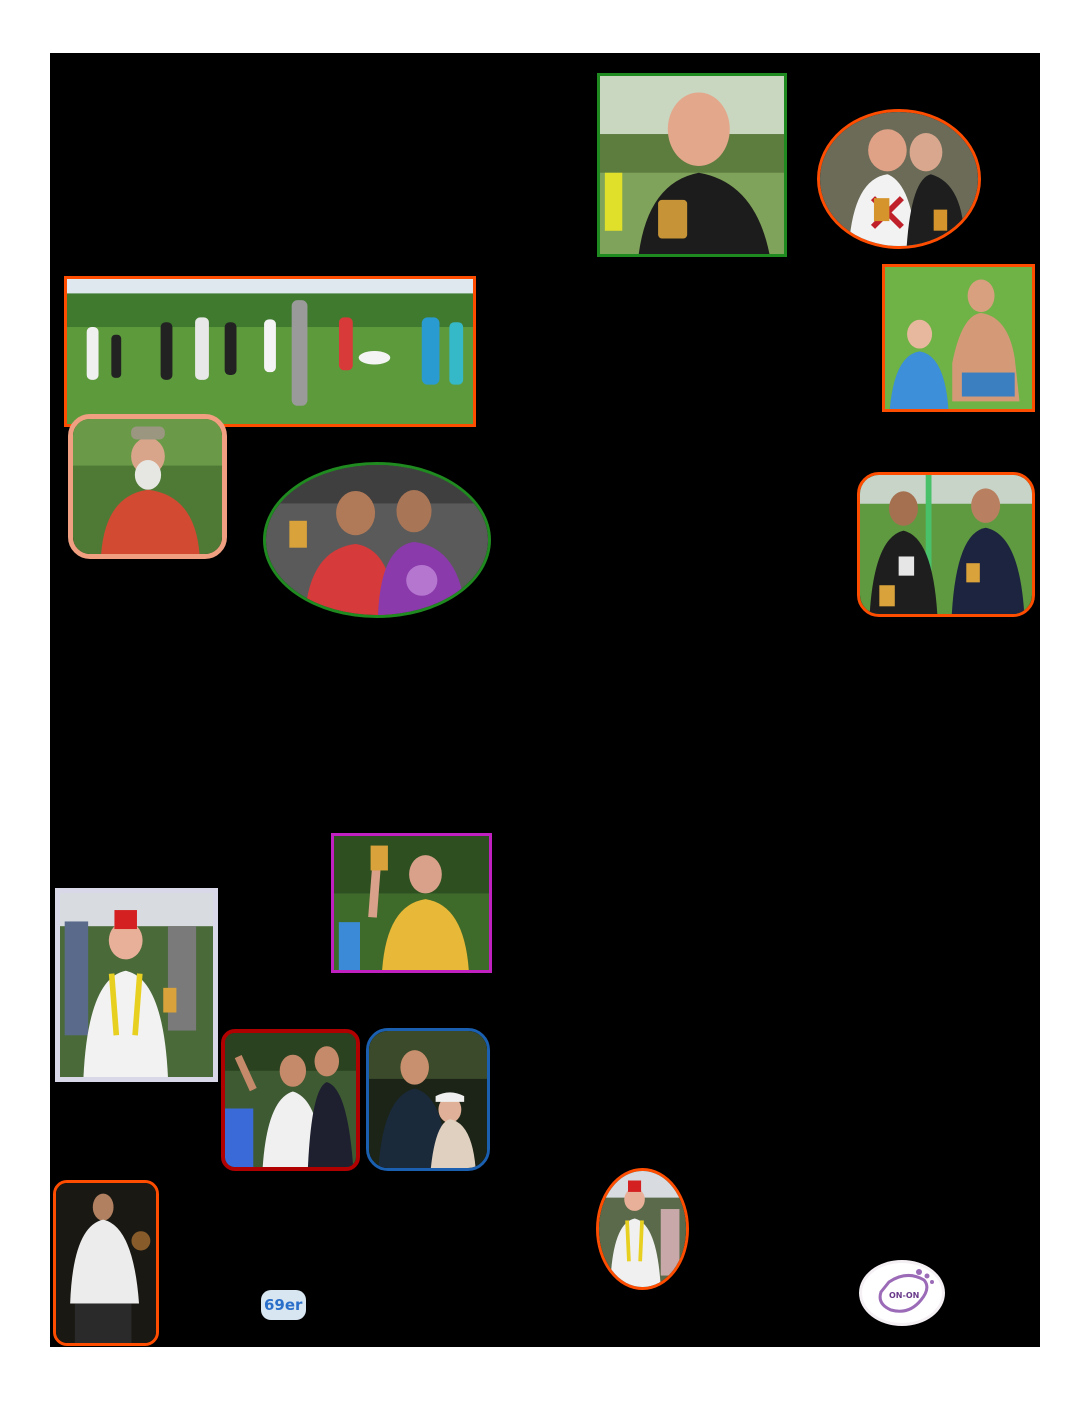 The image size is (1088, 1408). What do you see at coordinates (899, 179) in the screenshot?
I see `photo-couple-union-jack` at bounding box center [899, 179].